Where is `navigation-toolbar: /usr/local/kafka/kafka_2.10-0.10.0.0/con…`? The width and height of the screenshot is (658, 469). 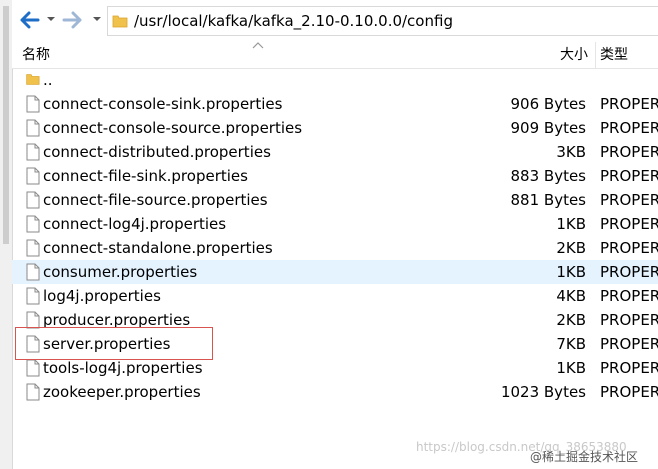 navigation-toolbar: /usr/local/kafka/kafka_2.10-0.10.0.0/con… is located at coordinates (335, 21).